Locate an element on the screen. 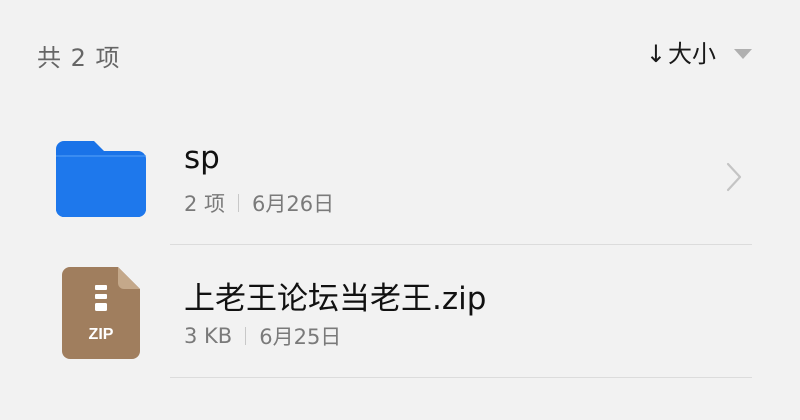 Image resolution: width=800 pixels, height=420 pixels. item-count-label: 共 2 项 is located at coordinates (79, 58).